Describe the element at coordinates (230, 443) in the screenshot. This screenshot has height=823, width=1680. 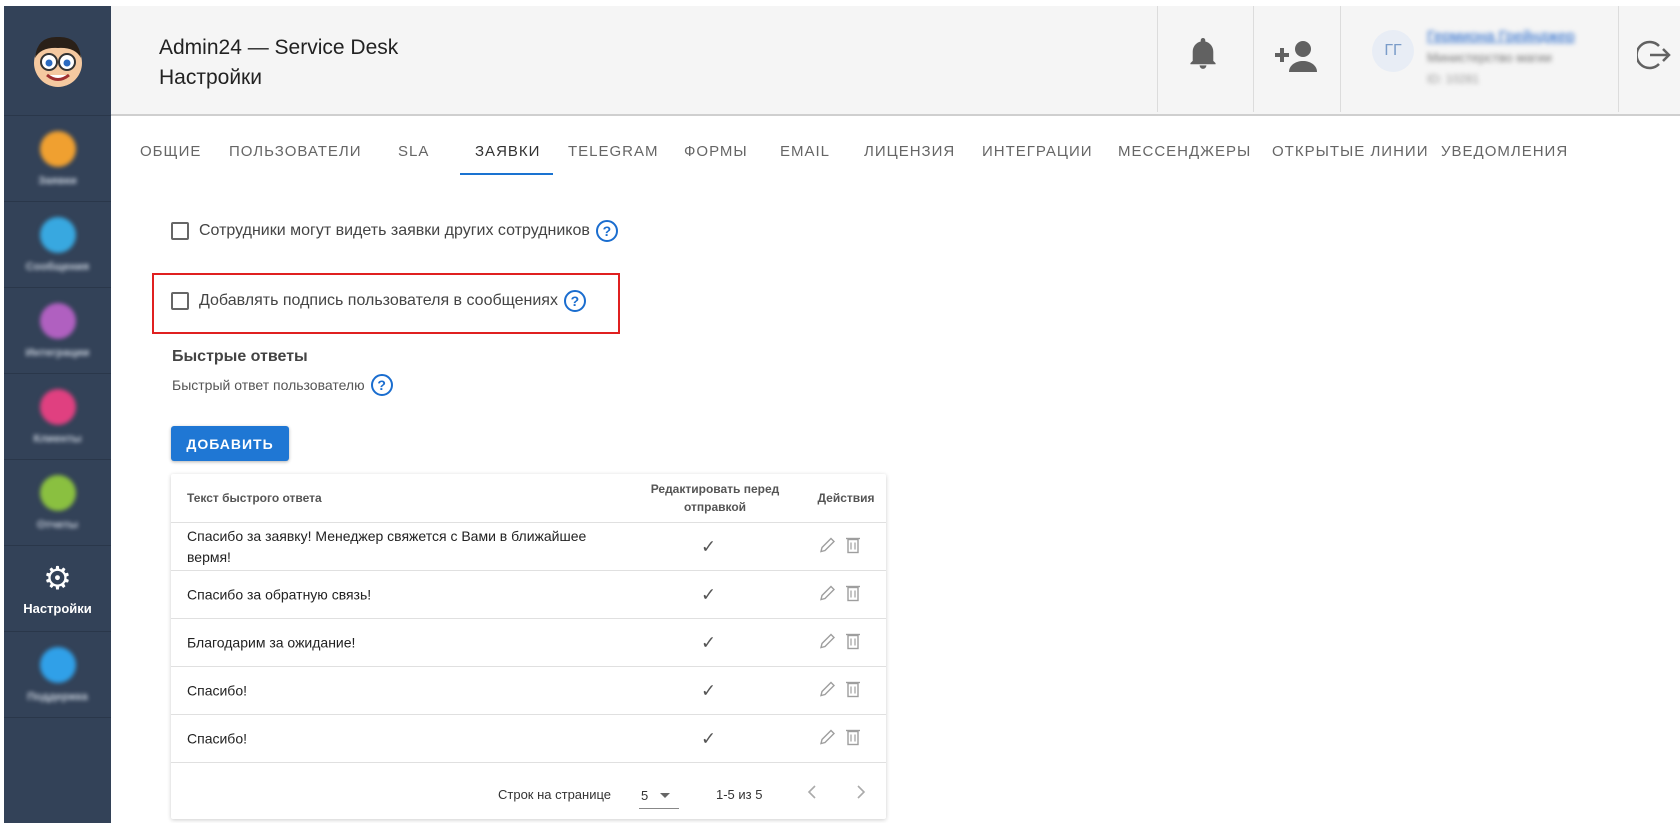
I see `add-quick-answer-button: ДОБАВИТЬ` at that location.